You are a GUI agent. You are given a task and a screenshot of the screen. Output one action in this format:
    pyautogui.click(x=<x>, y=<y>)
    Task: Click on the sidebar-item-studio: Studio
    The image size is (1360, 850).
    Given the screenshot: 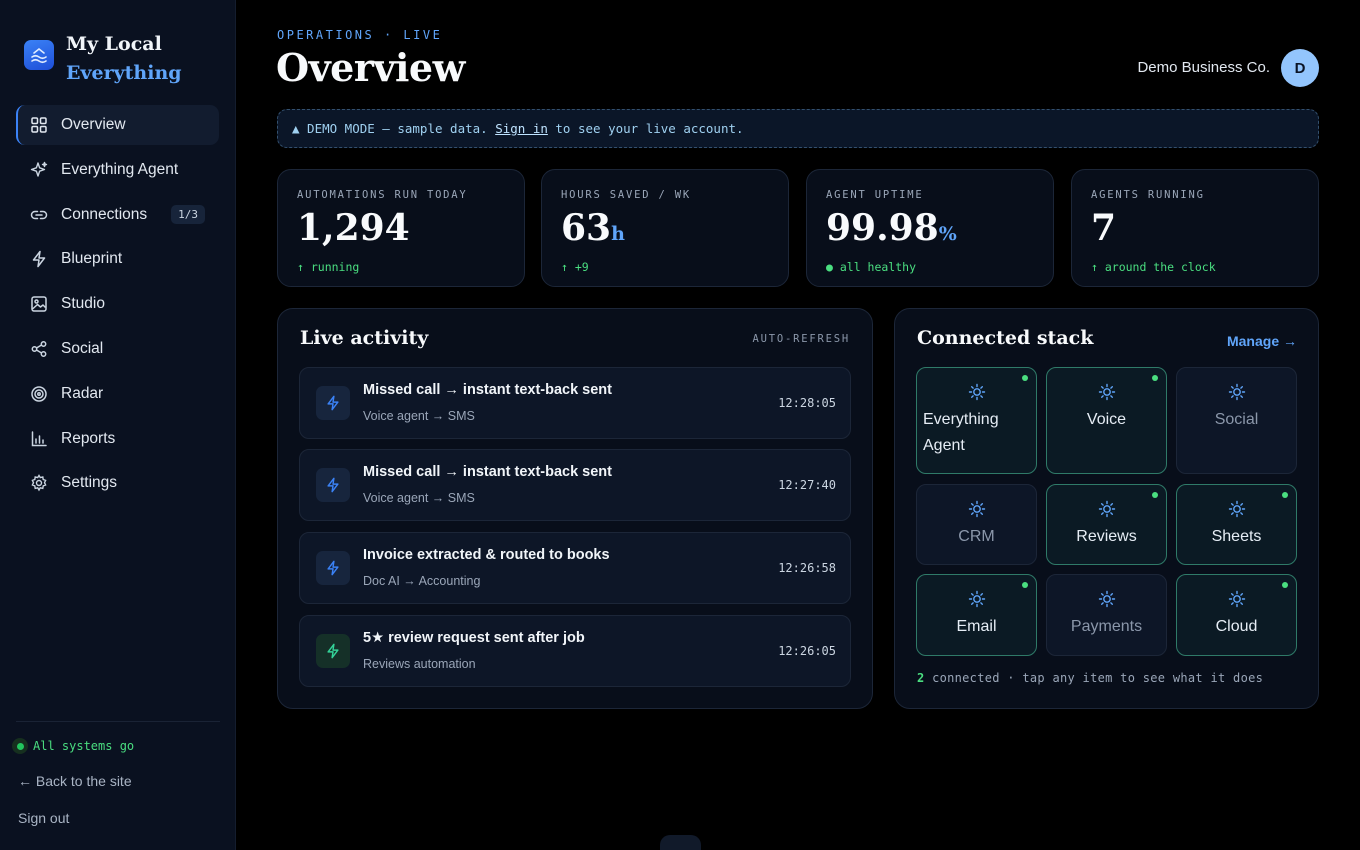 What is the action you would take?
    pyautogui.click(x=117, y=304)
    